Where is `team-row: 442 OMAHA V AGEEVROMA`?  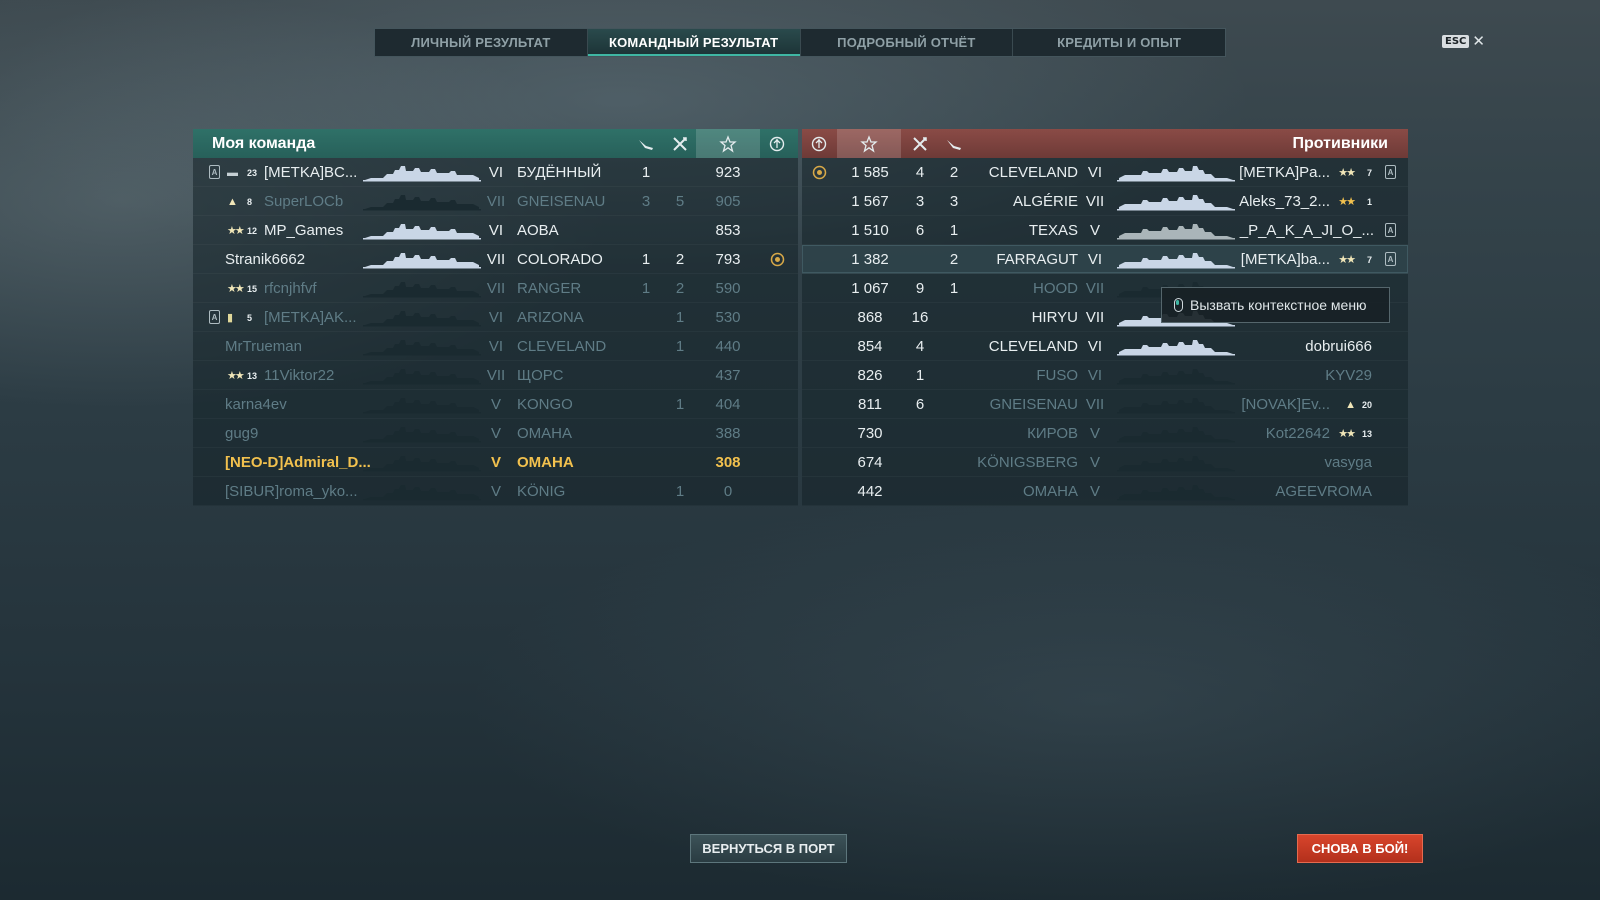
team-row: 442 OMAHA V AGEEVROMA is located at coordinates (1105, 491).